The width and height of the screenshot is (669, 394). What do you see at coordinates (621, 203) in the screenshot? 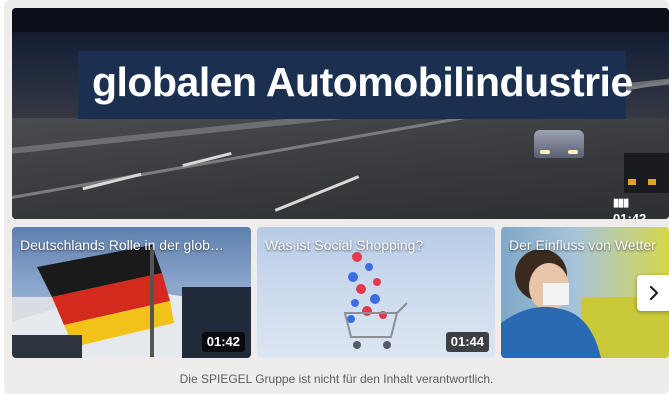
I see `bars-icon: ▮▮▮` at bounding box center [621, 203].